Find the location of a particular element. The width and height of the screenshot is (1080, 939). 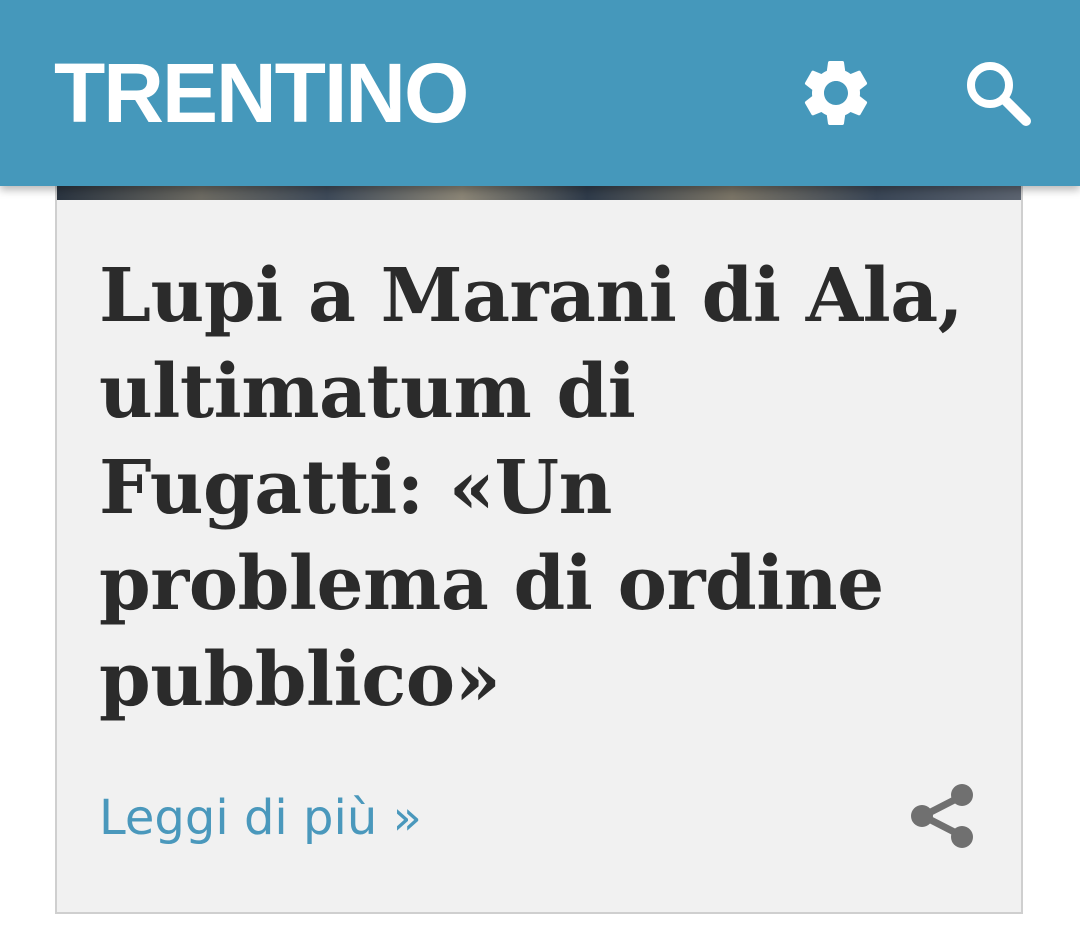

site-logo: TRENTINO is located at coordinates (261, 93).